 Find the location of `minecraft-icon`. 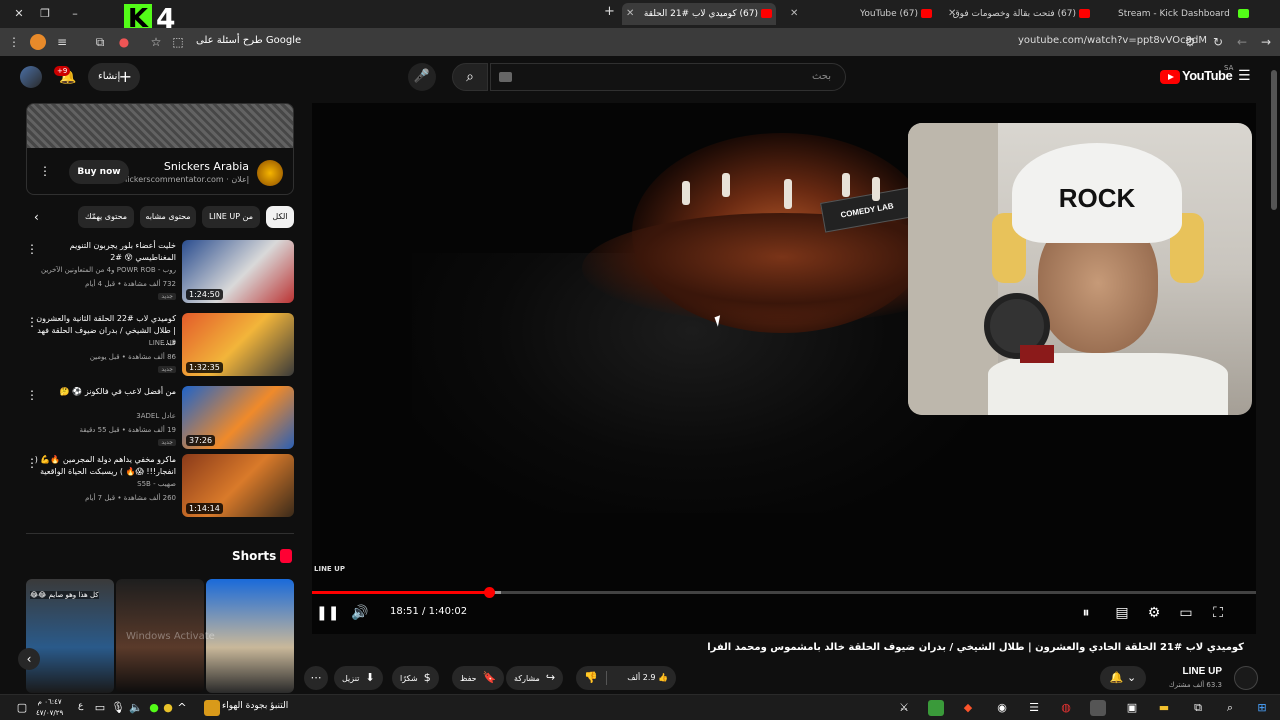

minecraft-icon is located at coordinates (936, 708).